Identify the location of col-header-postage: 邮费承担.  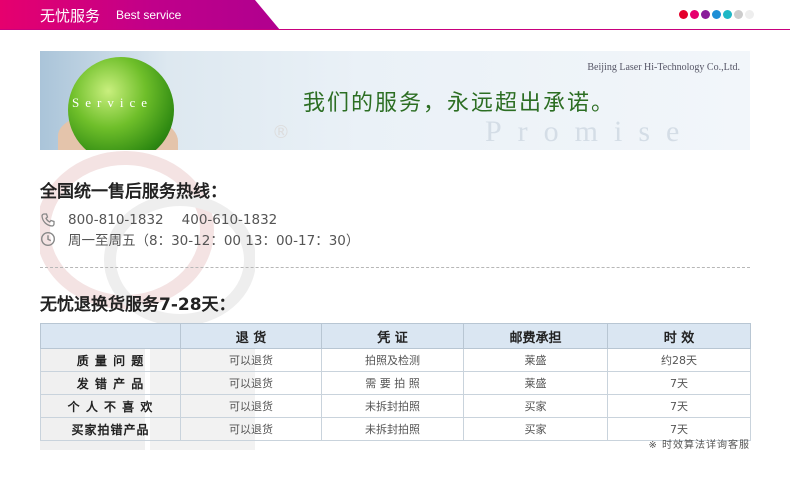
(535, 336).